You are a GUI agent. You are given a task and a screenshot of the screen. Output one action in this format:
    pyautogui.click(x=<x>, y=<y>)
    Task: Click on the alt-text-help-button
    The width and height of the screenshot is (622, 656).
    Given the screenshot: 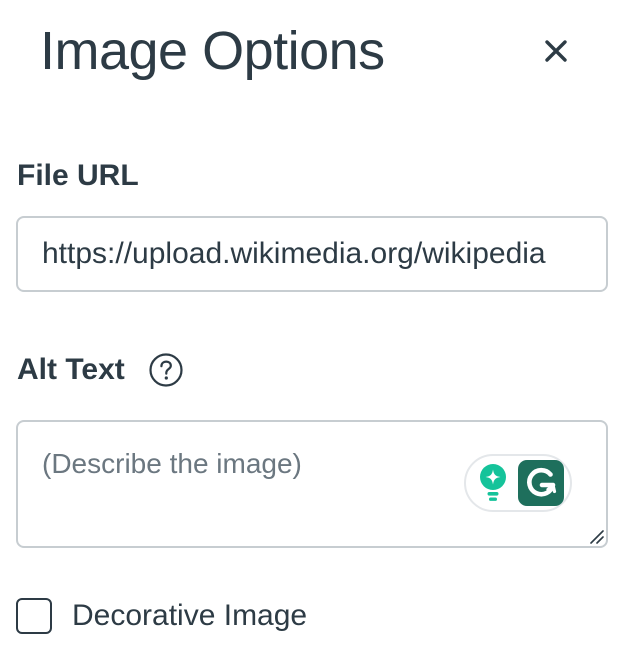 What is the action you would take?
    pyautogui.click(x=166, y=370)
    